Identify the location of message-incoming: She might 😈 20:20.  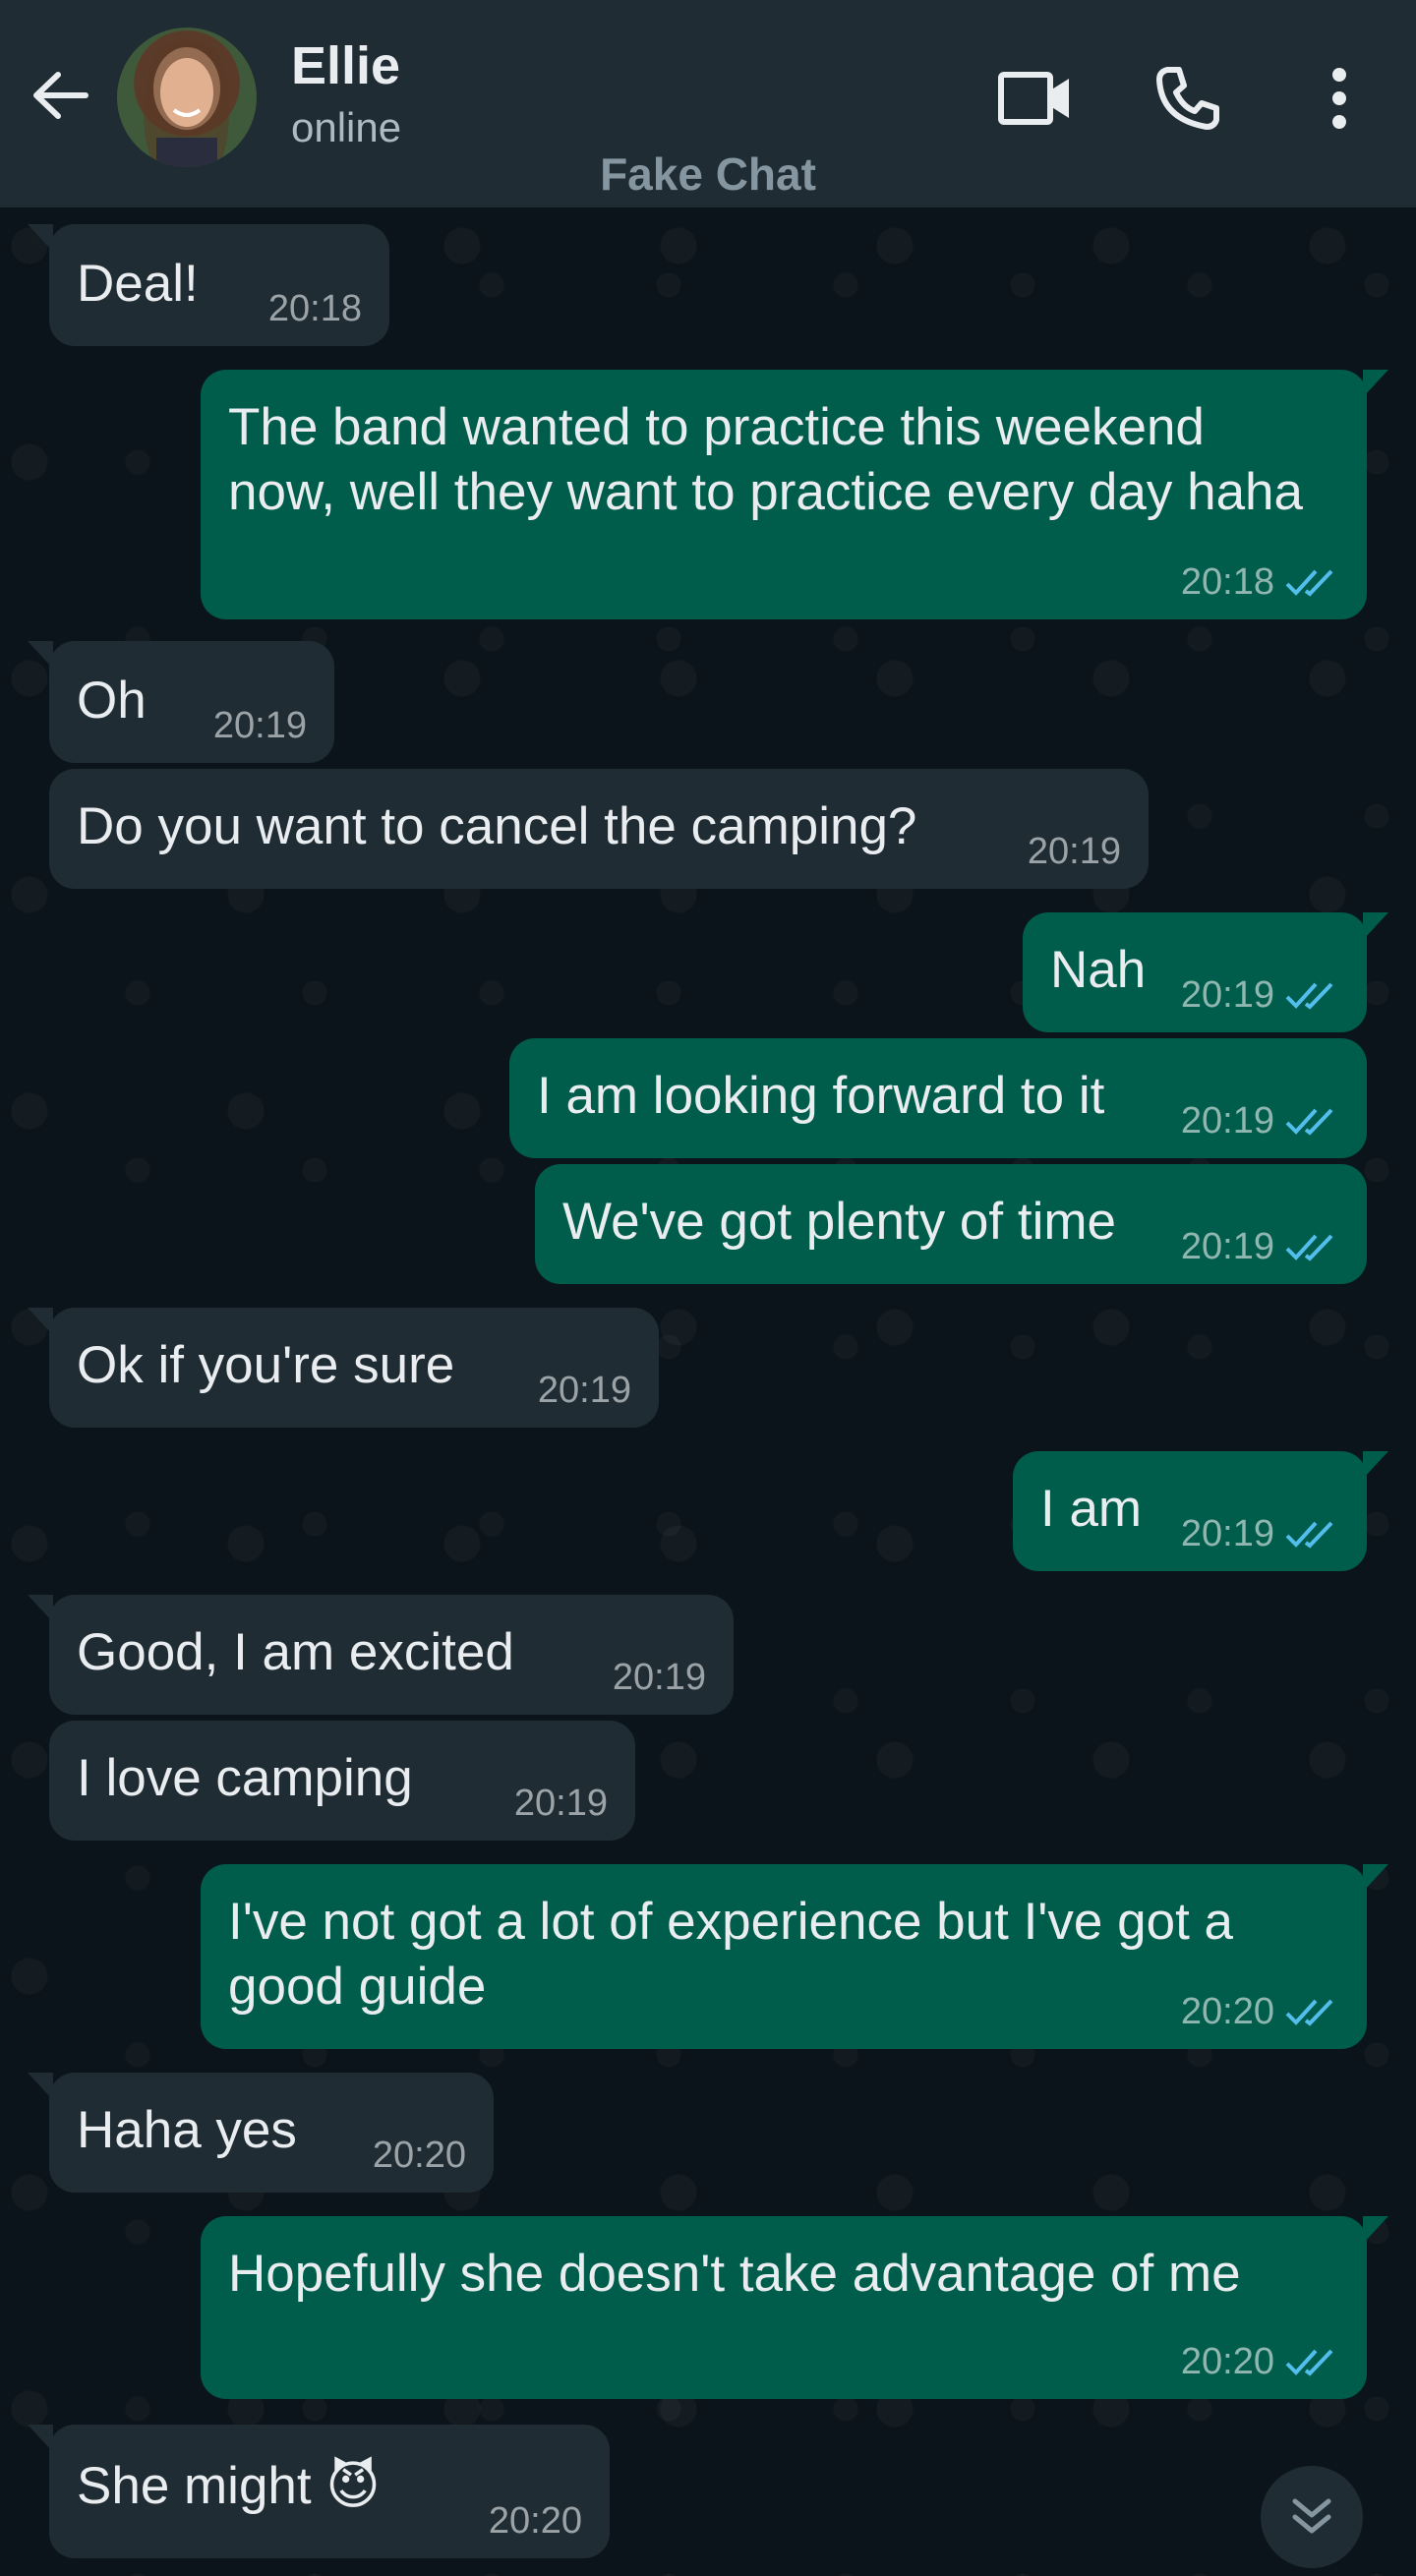
(319, 2491).